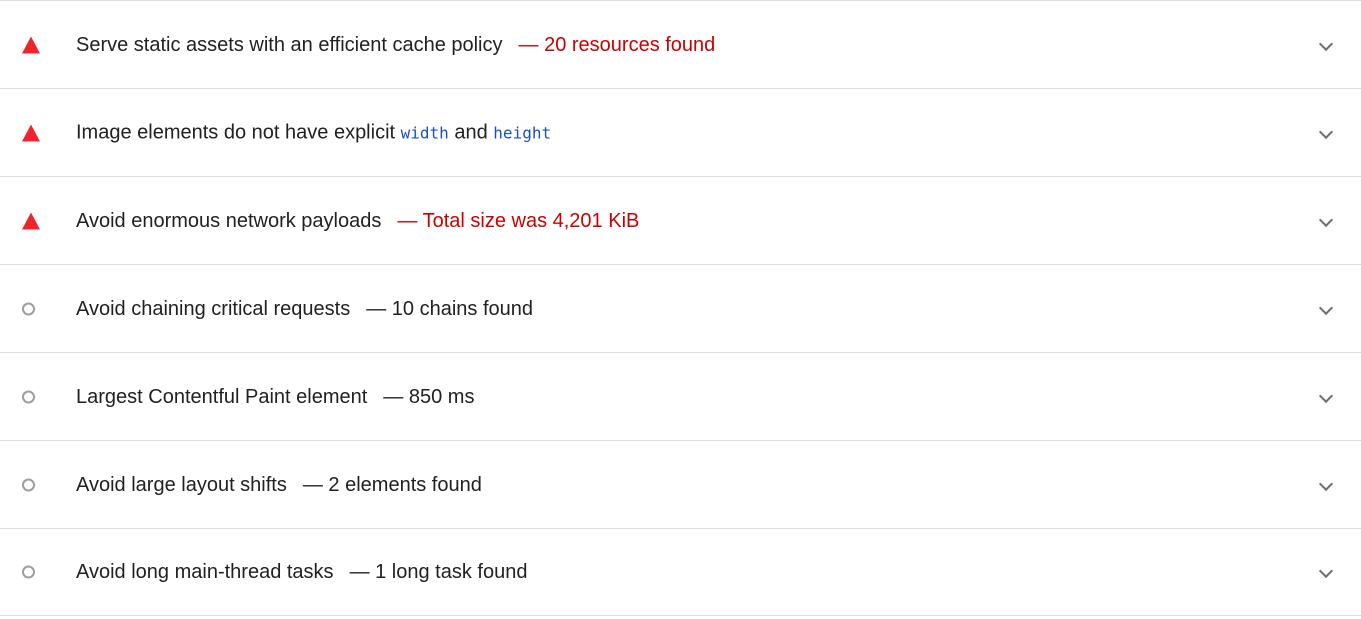 The width and height of the screenshot is (1361, 619). What do you see at coordinates (222, 396) in the screenshot?
I see `audit-title: Largest Contentful Paint element` at bounding box center [222, 396].